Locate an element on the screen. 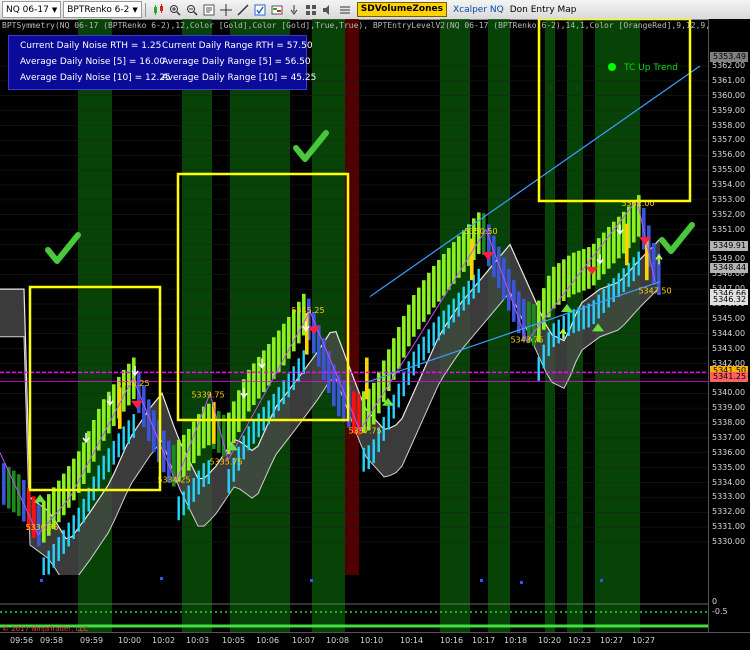 The height and width of the screenshot is (650, 750). zoom-out-icon is located at coordinates (192, 9).